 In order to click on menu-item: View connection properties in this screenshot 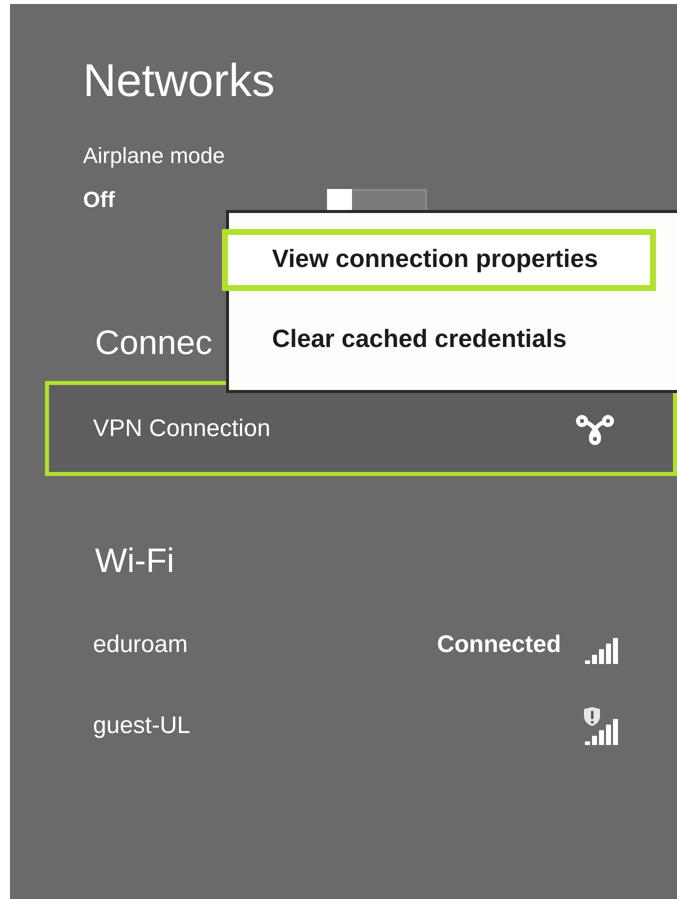, I will do `click(439, 260)`.